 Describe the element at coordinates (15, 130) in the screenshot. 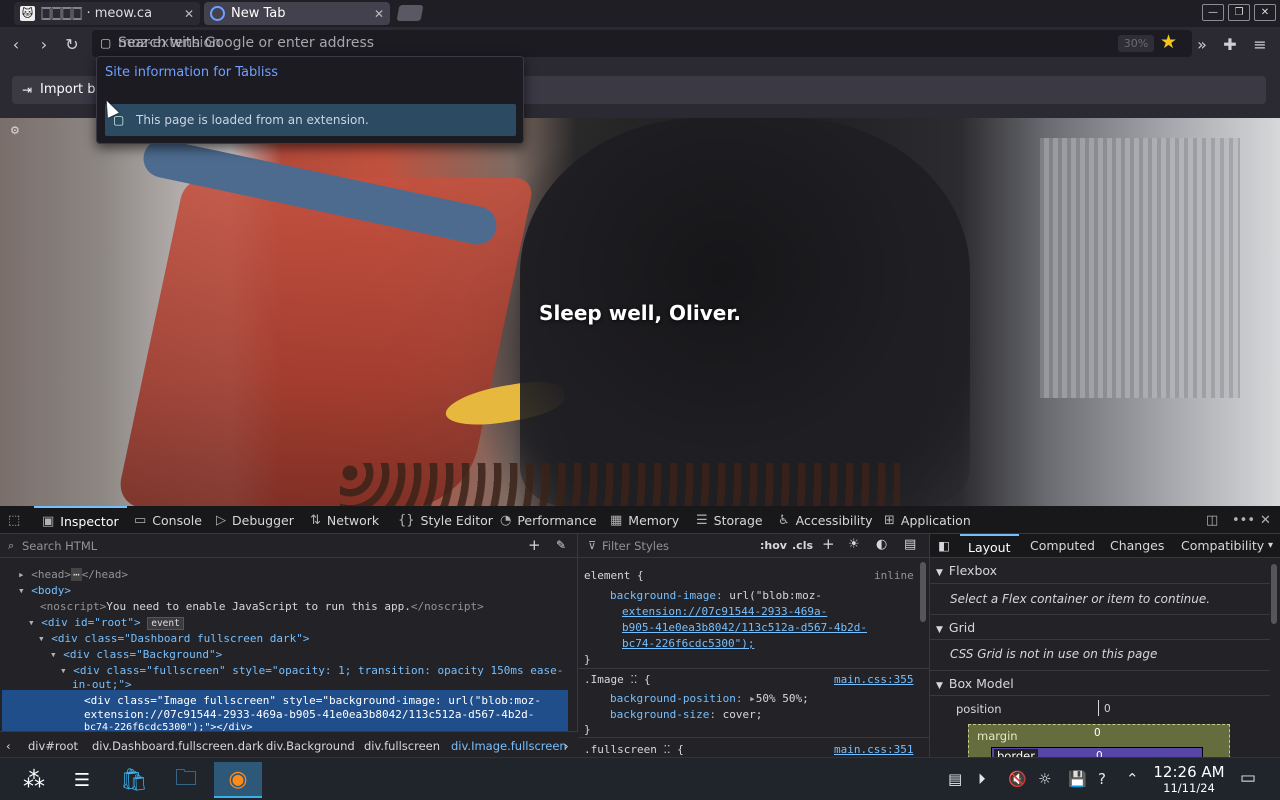

I see `settings-gear-icon: ⚙` at that location.